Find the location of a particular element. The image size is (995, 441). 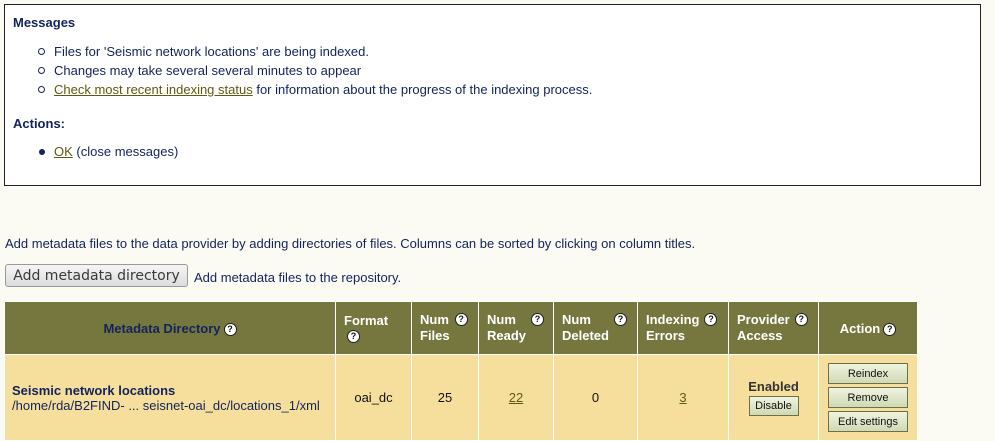

access-status: Enabled is located at coordinates (773, 386).